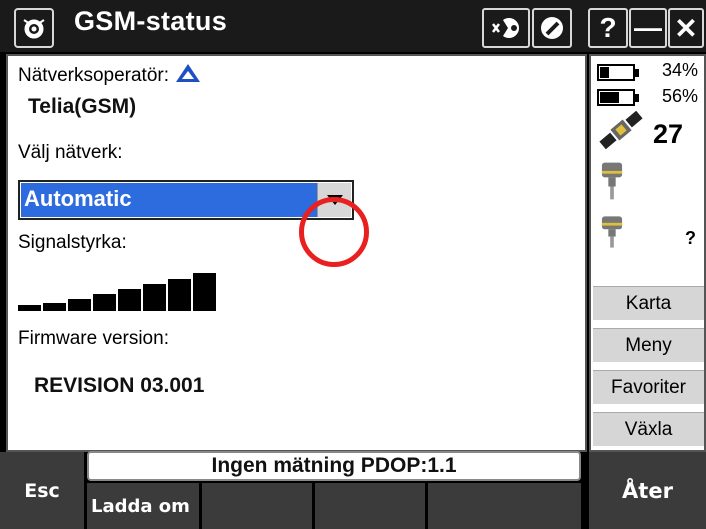 This screenshot has width=706, height=529. I want to click on receiver-connect-icon, so click(506, 28).